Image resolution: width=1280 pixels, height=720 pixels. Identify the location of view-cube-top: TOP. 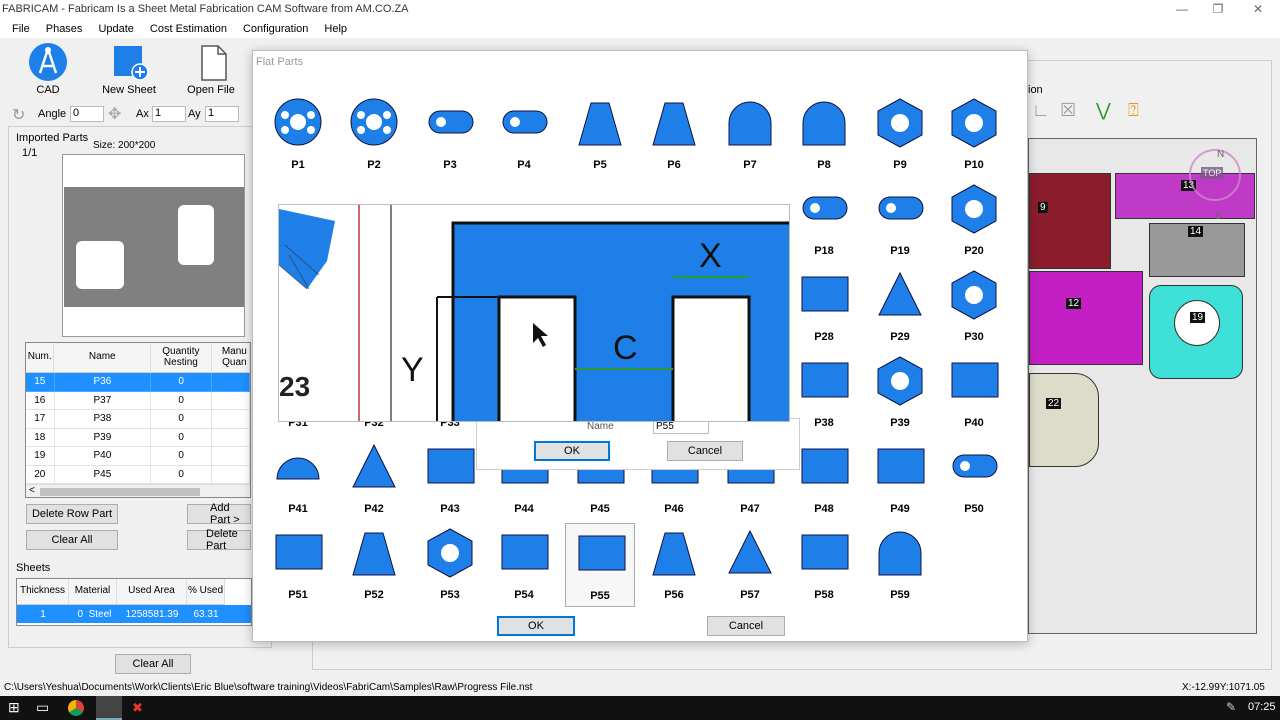
(1212, 173).